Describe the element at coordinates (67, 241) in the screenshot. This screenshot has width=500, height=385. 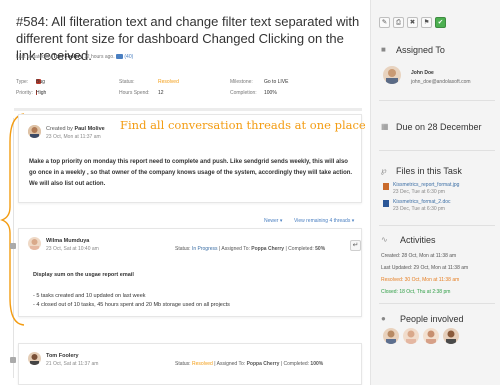
I see `comment-author: Wilma Mumduya` at that location.